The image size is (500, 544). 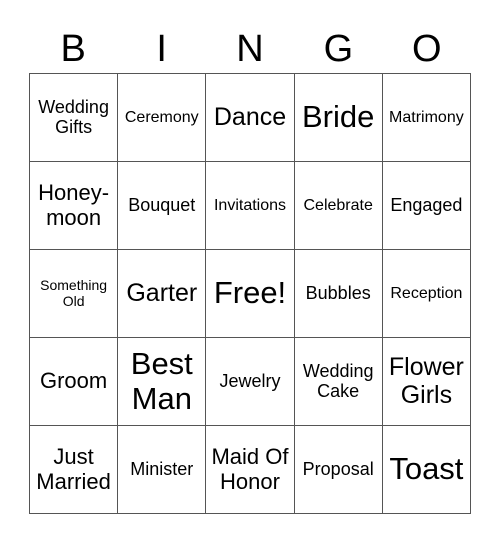 I want to click on bingo-cell: Groom, so click(x=74, y=382).